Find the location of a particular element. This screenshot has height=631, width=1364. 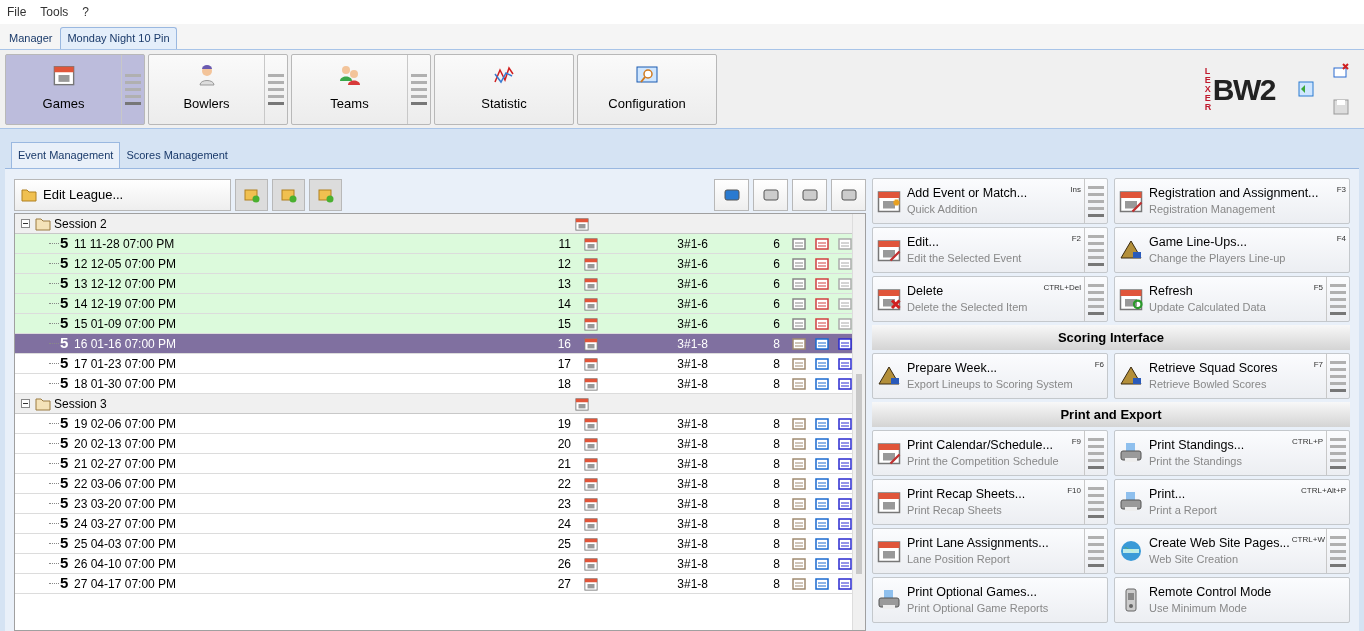

tree-add-icon is located at coordinates (325, 195).